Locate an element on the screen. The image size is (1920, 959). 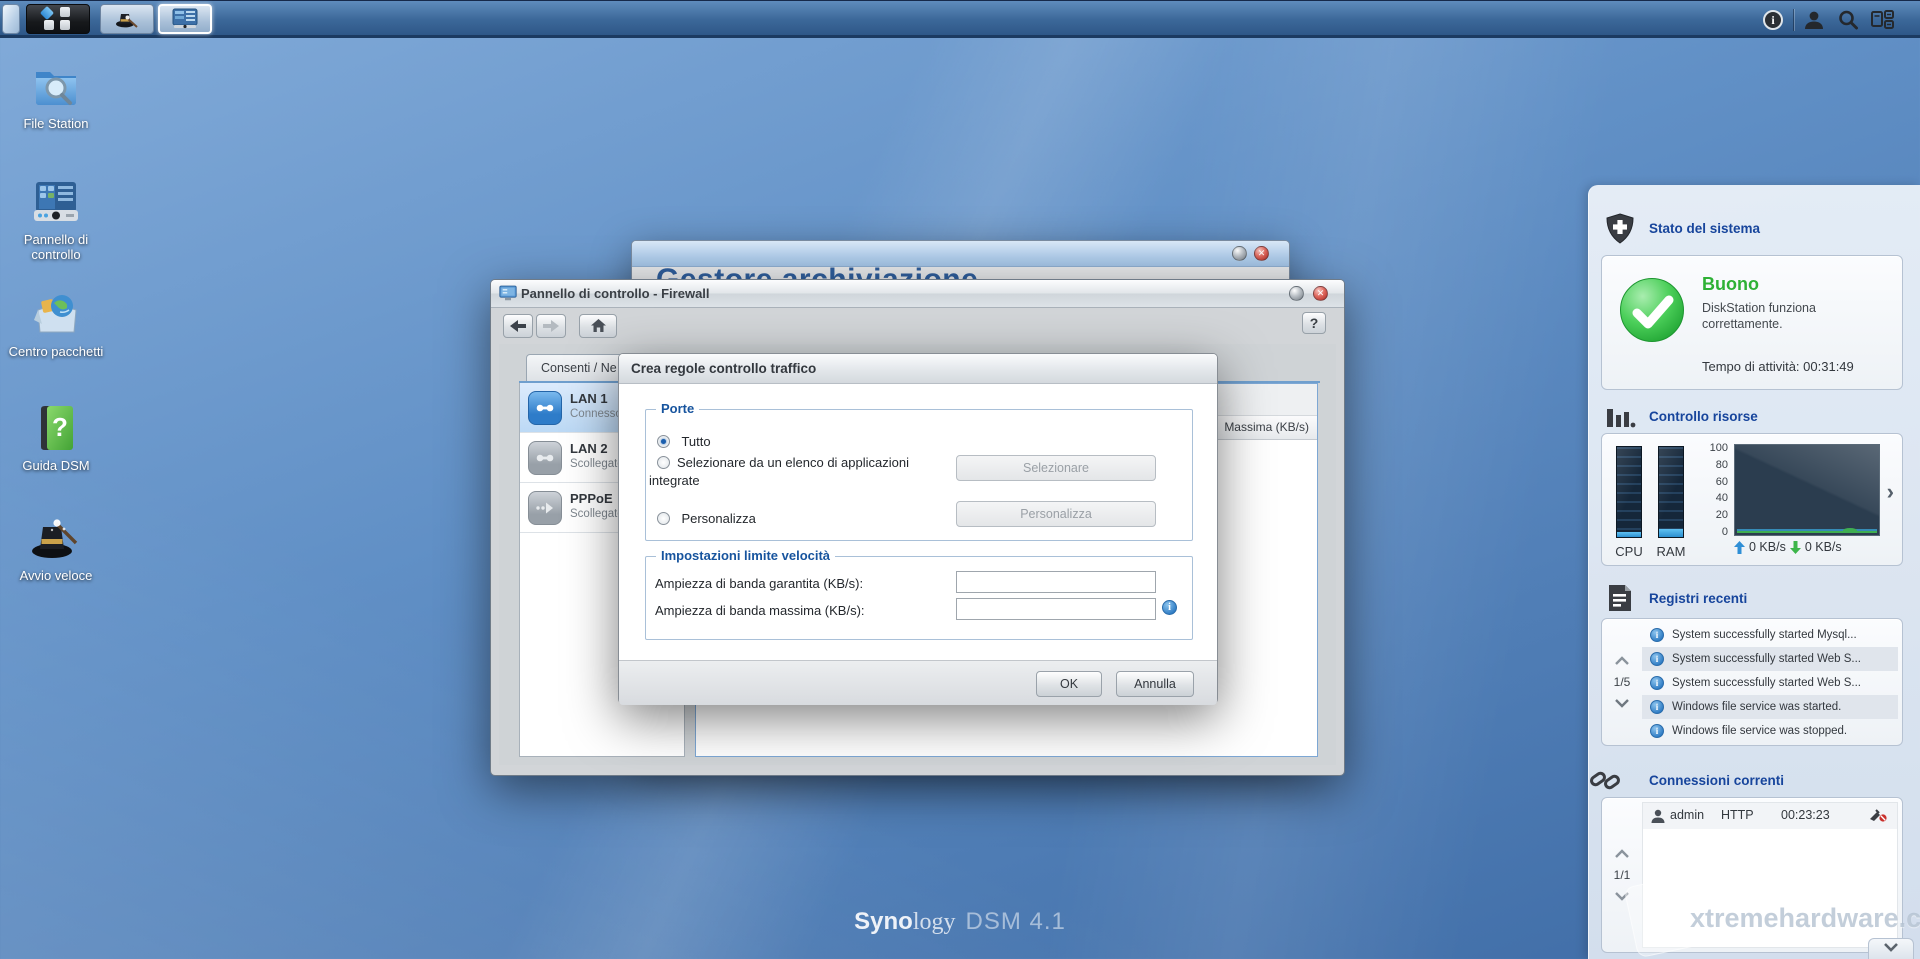
connection-time: 00:23:23 is located at coordinates (1805, 815).